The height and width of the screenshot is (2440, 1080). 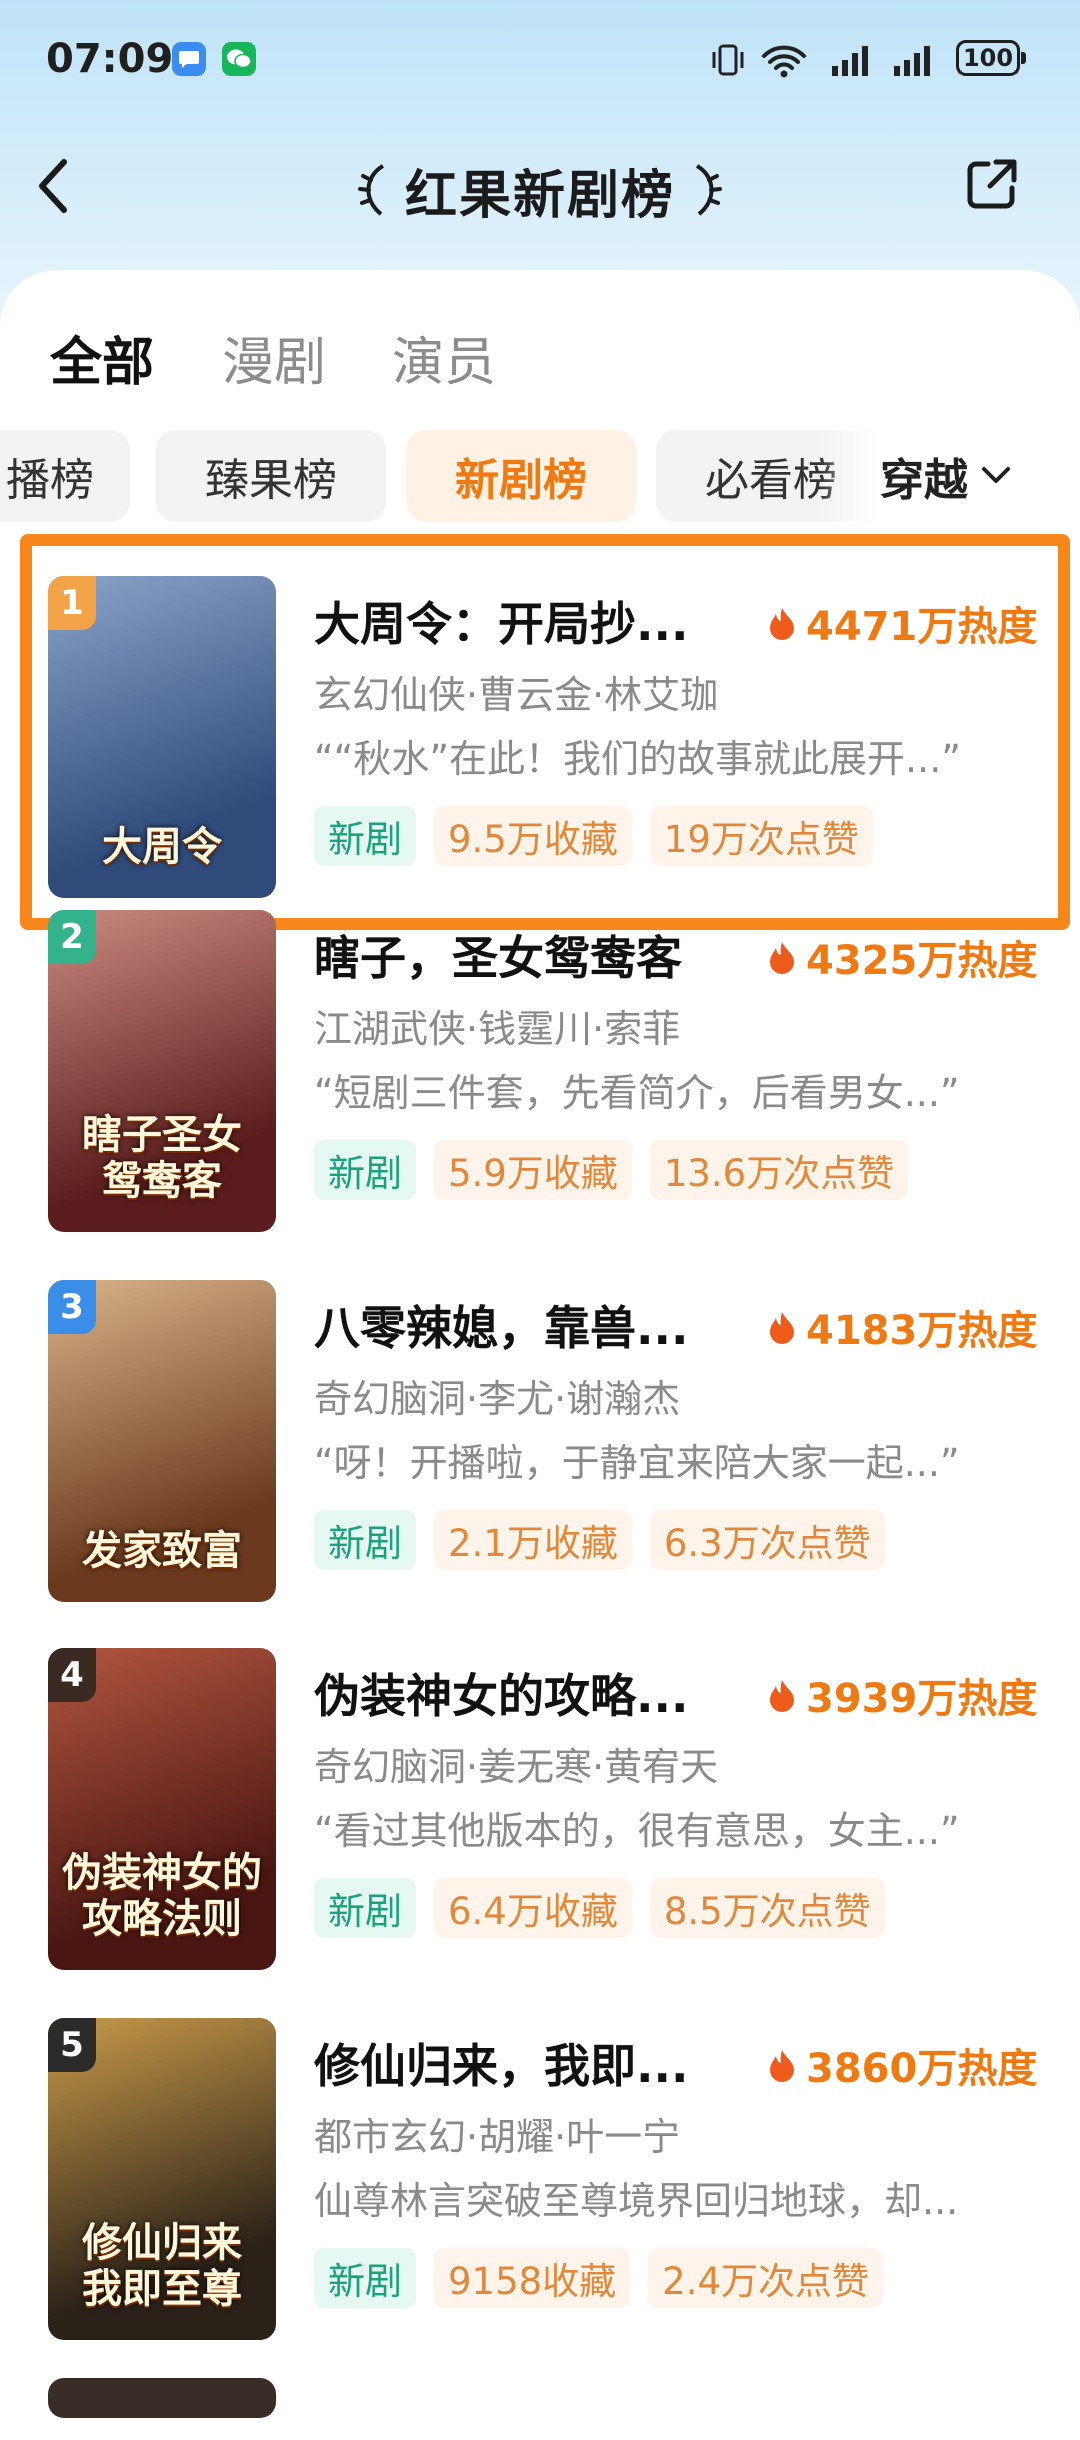 I want to click on poster-title-art: 大周令, so click(x=162, y=846).